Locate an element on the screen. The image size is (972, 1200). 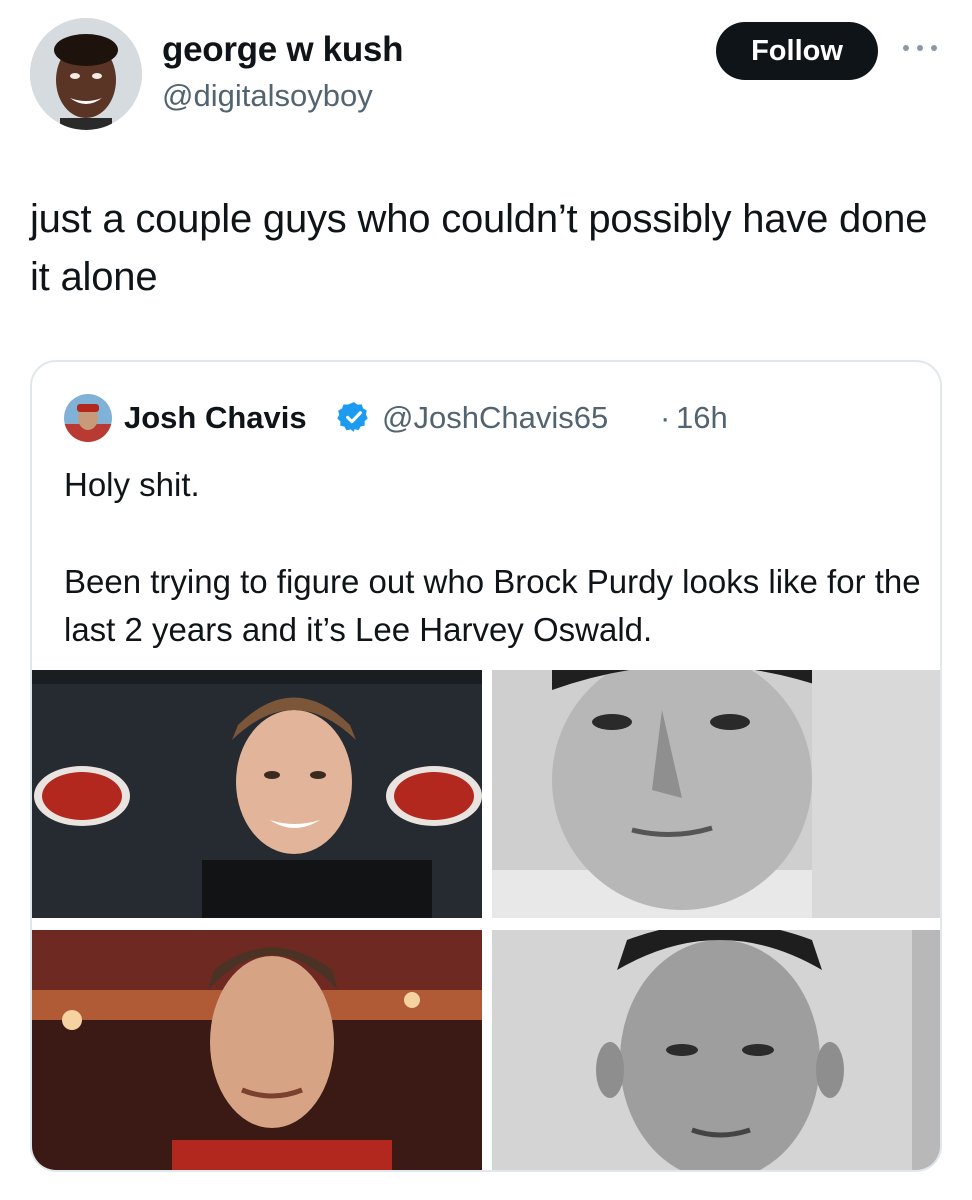
quoted-text-line1: Holy shit. is located at coordinates (132, 484).